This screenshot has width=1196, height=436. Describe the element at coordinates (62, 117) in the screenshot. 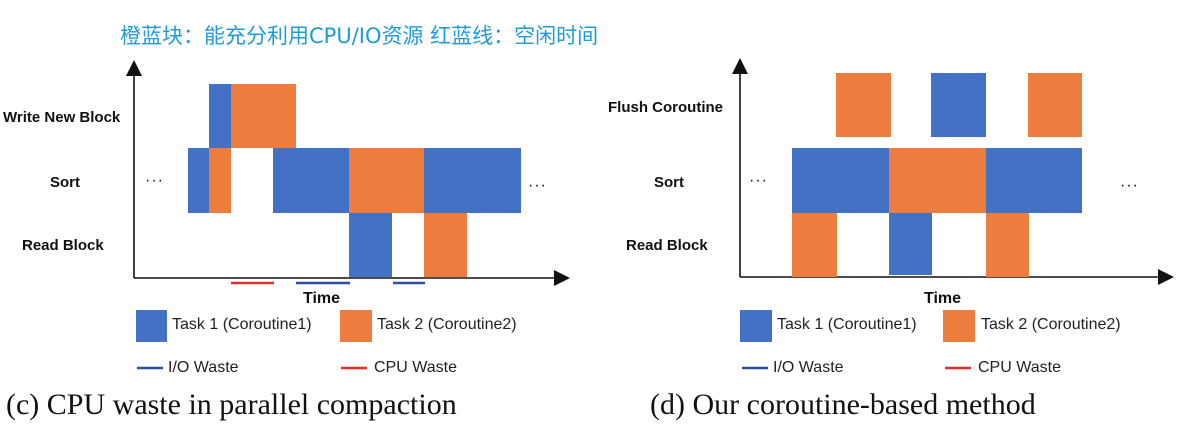

I see `panel-c-row-write-new-block: Write New Block` at that location.